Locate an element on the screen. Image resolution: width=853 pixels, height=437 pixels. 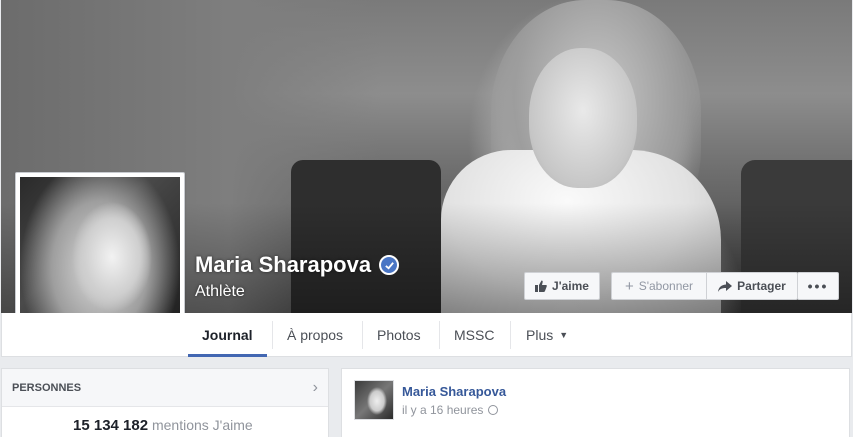
follow-button-label: S'abonner is located at coordinates (666, 286).